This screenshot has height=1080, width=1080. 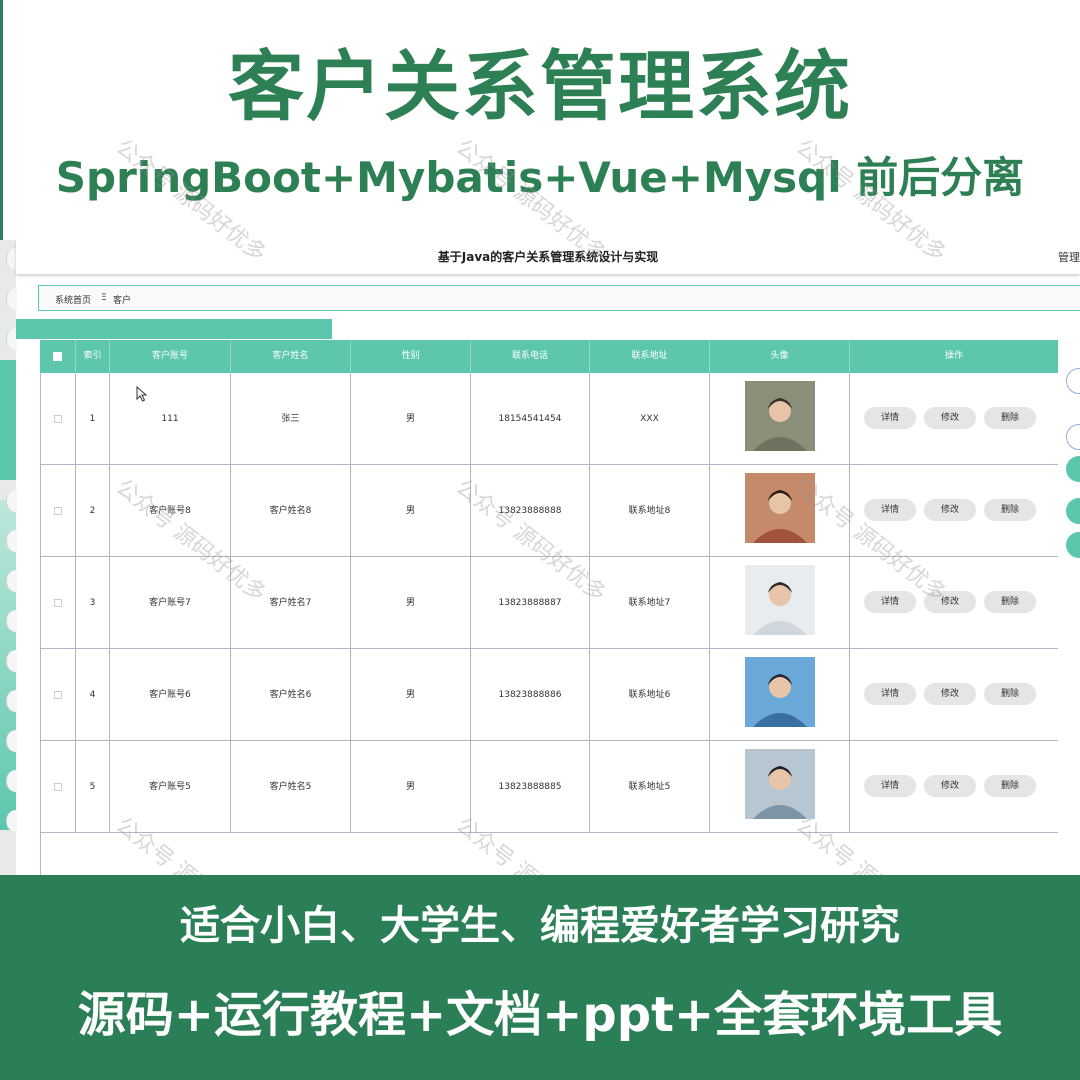 What do you see at coordinates (549, 787) in the screenshot?
I see `table-row: 5 客户账号5 客户姓名5 男 13823888885 联系地址5 详情 修改 删除` at bounding box center [549, 787].